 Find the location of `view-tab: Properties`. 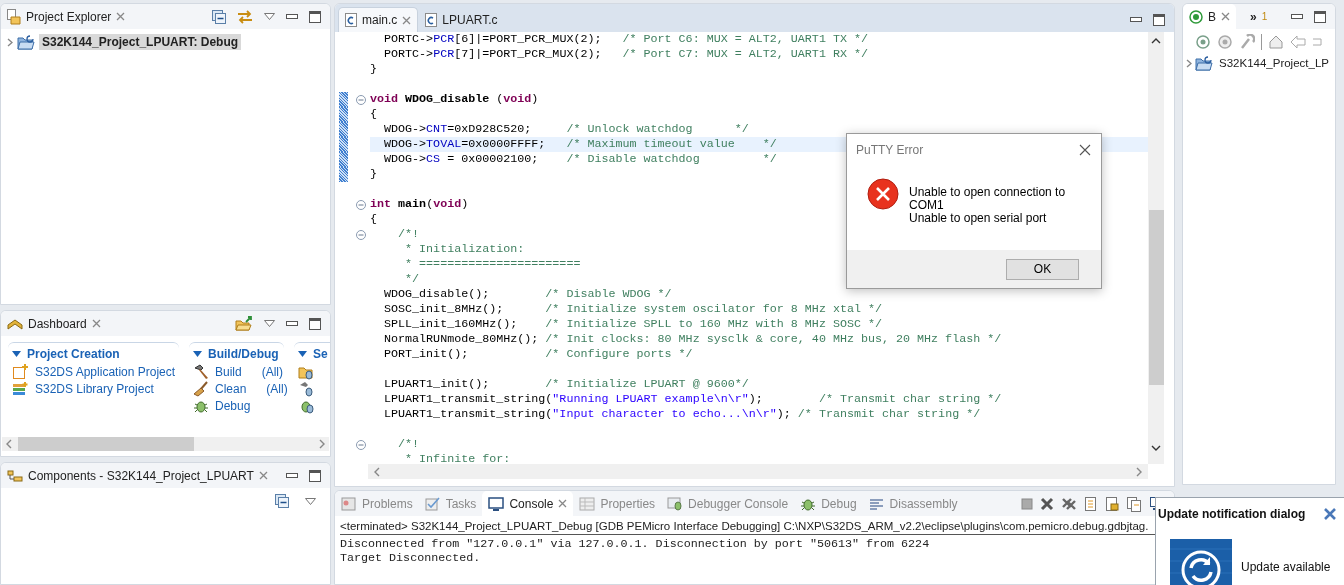

view-tab: Properties is located at coordinates (617, 503).